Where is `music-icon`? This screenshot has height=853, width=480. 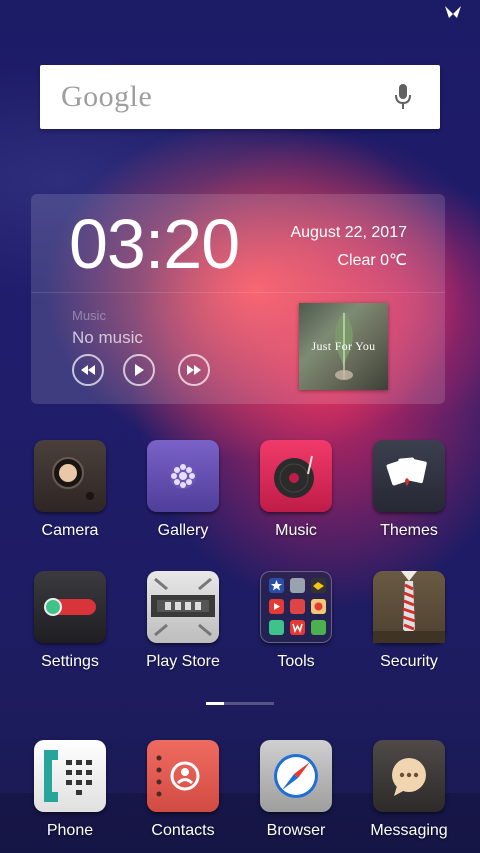
music-icon is located at coordinates (296, 476).